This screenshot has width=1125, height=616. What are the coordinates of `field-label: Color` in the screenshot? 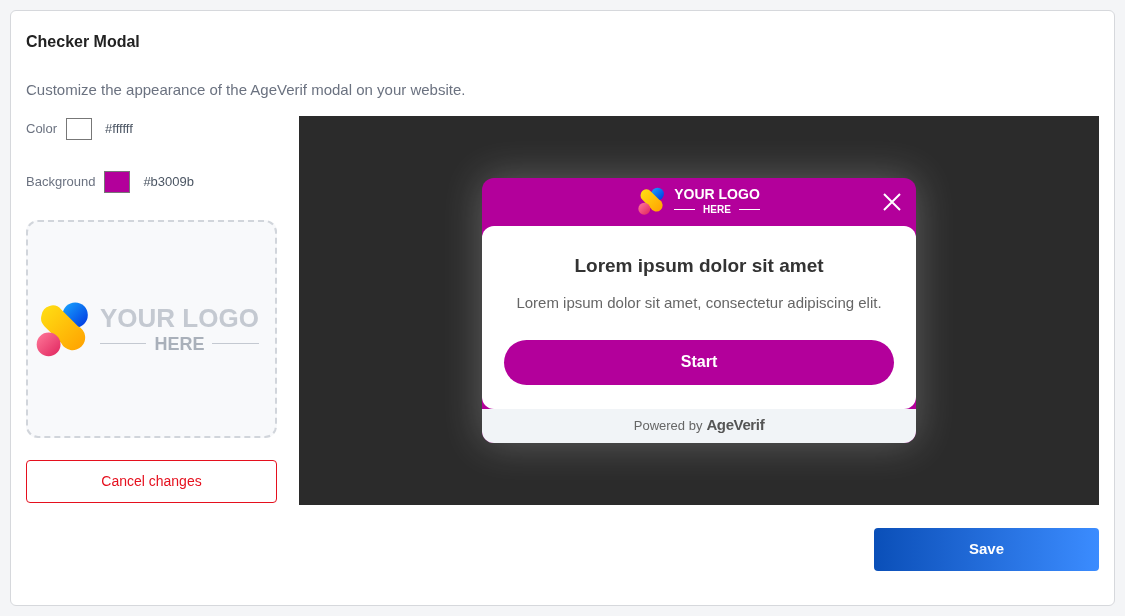 It's located at (42, 129).